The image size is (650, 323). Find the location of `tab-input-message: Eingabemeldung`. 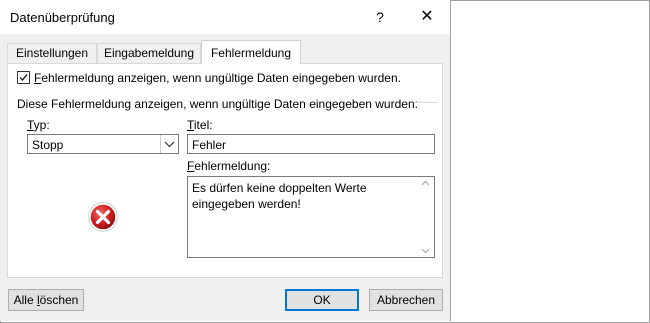

tab-input-message: Eingabemeldung is located at coordinates (149, 53).